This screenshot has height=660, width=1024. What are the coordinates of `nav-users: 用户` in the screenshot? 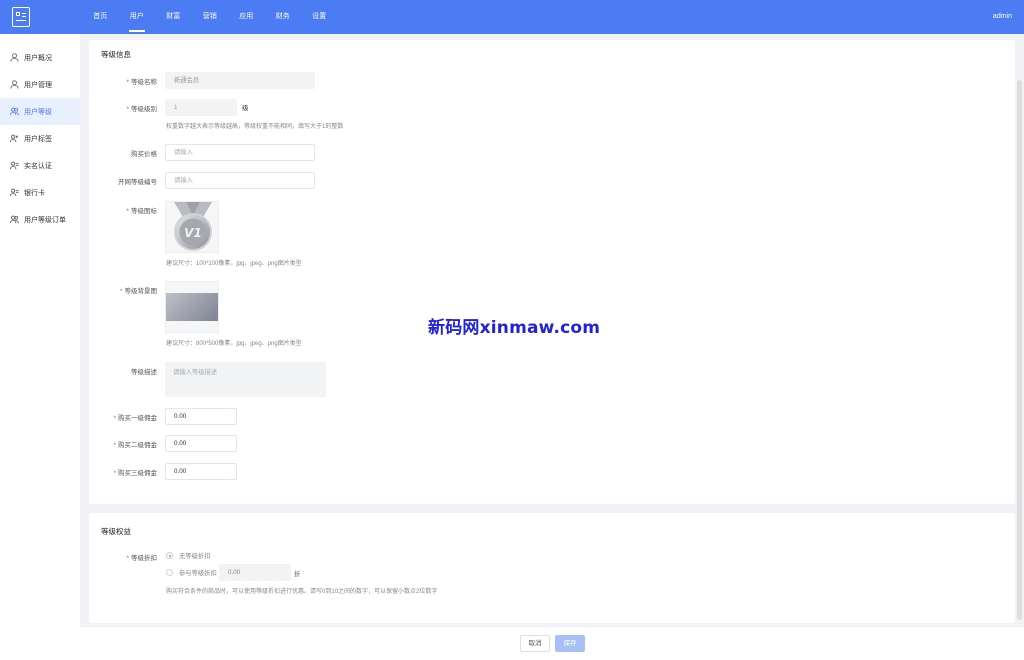 It's located at (137, 17).